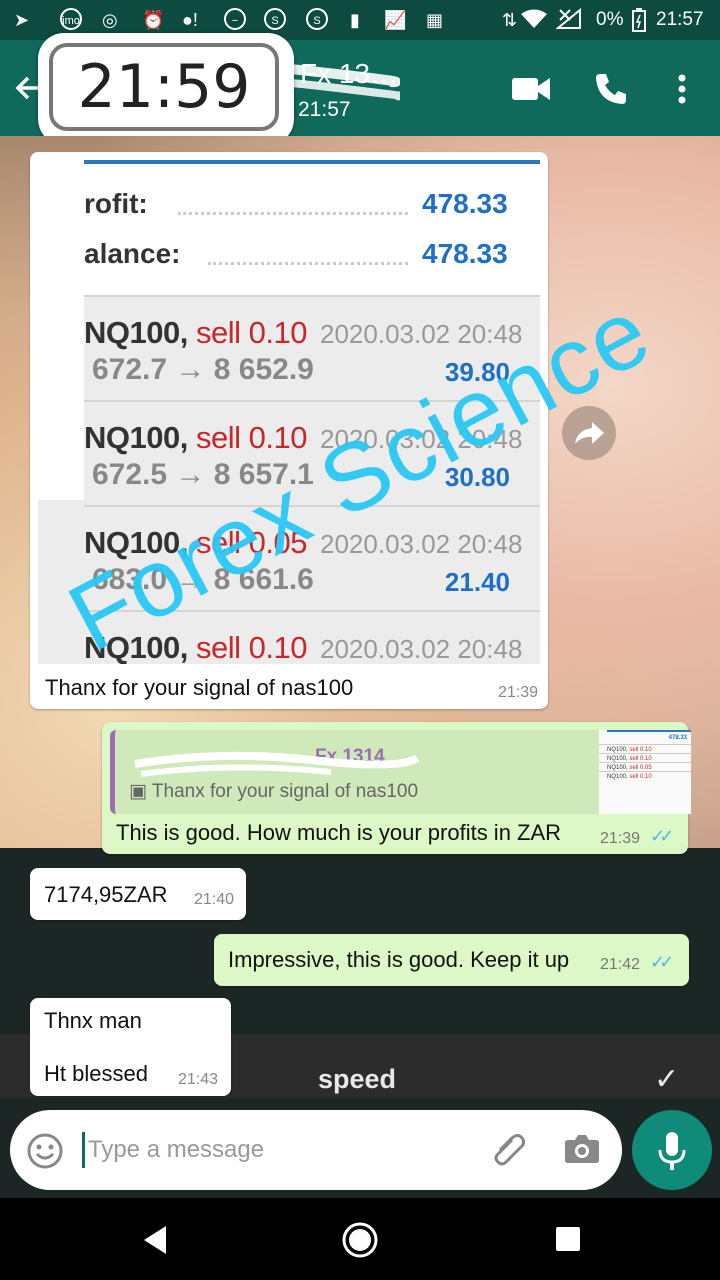 Image resolution: width=720 pixels, height=1280 pixels. What do you see at coordinates (22, 20) in the screenshot?
I see `telegram-icon: ➤` at bounding box center [22, 20].